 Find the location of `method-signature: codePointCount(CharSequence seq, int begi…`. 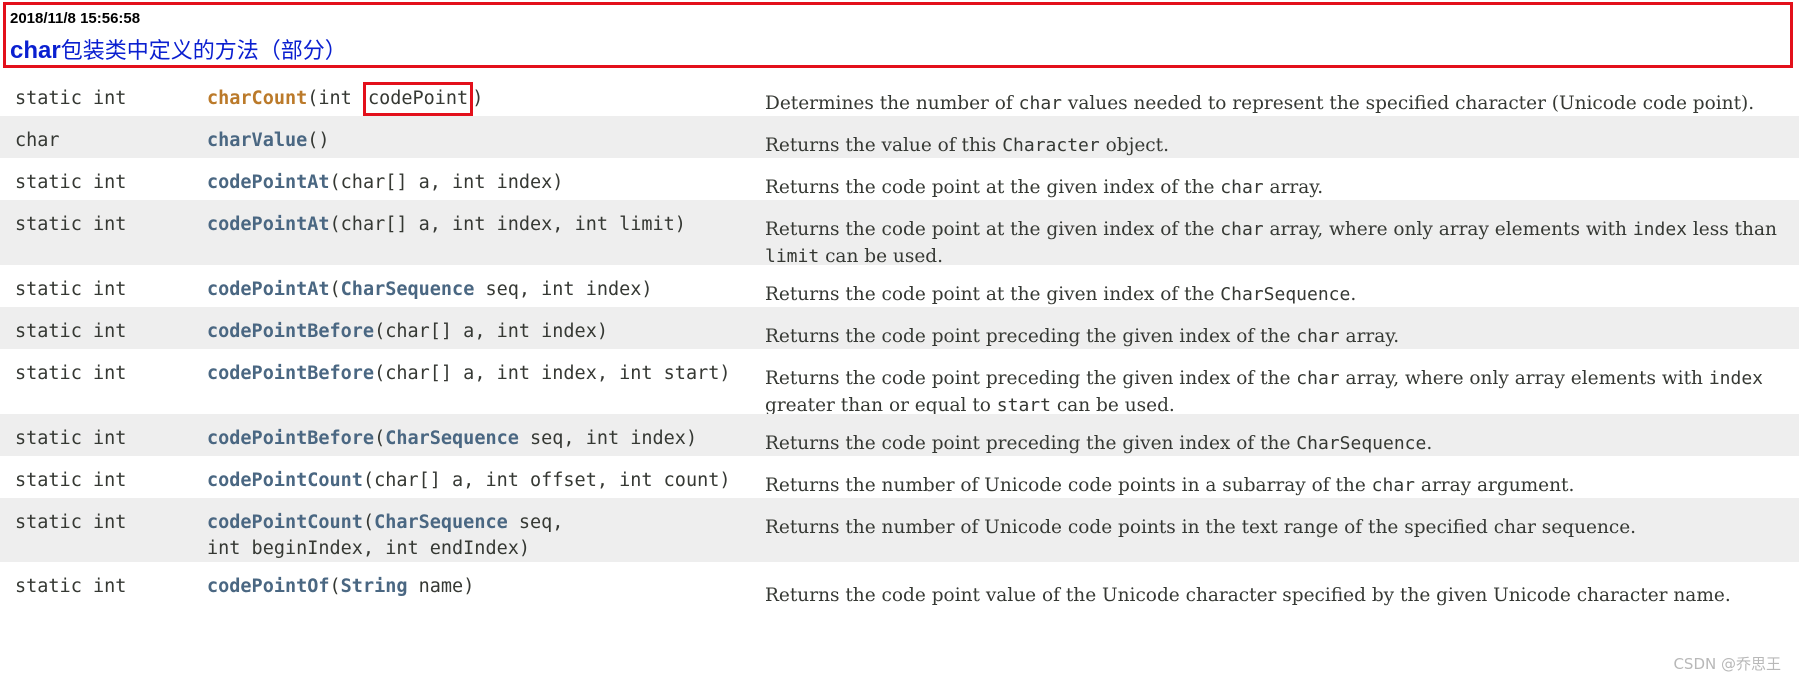

method-signature: codePointCount(CharSequence seq, int begi… is located at coordinates (385, 536).